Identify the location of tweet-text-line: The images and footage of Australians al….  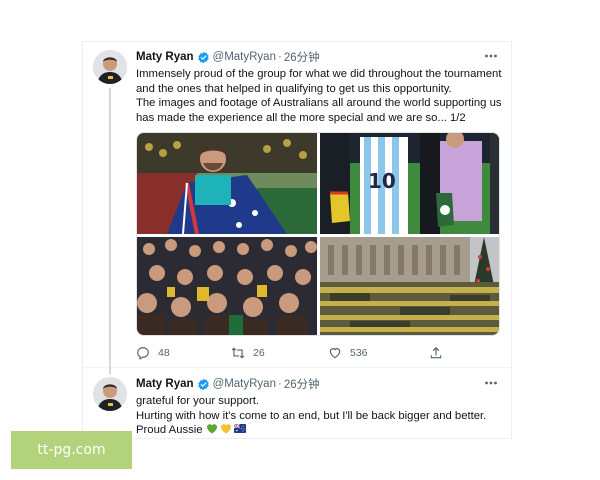
(319, 103).